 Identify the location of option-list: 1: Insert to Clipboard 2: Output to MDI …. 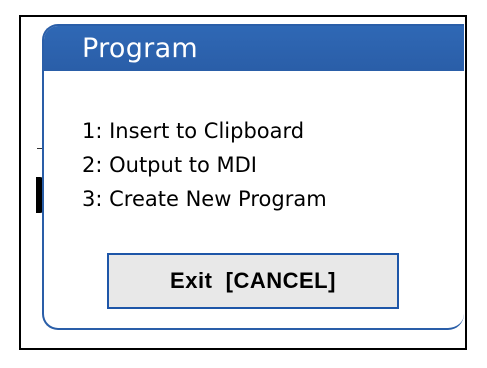
(204, 165).